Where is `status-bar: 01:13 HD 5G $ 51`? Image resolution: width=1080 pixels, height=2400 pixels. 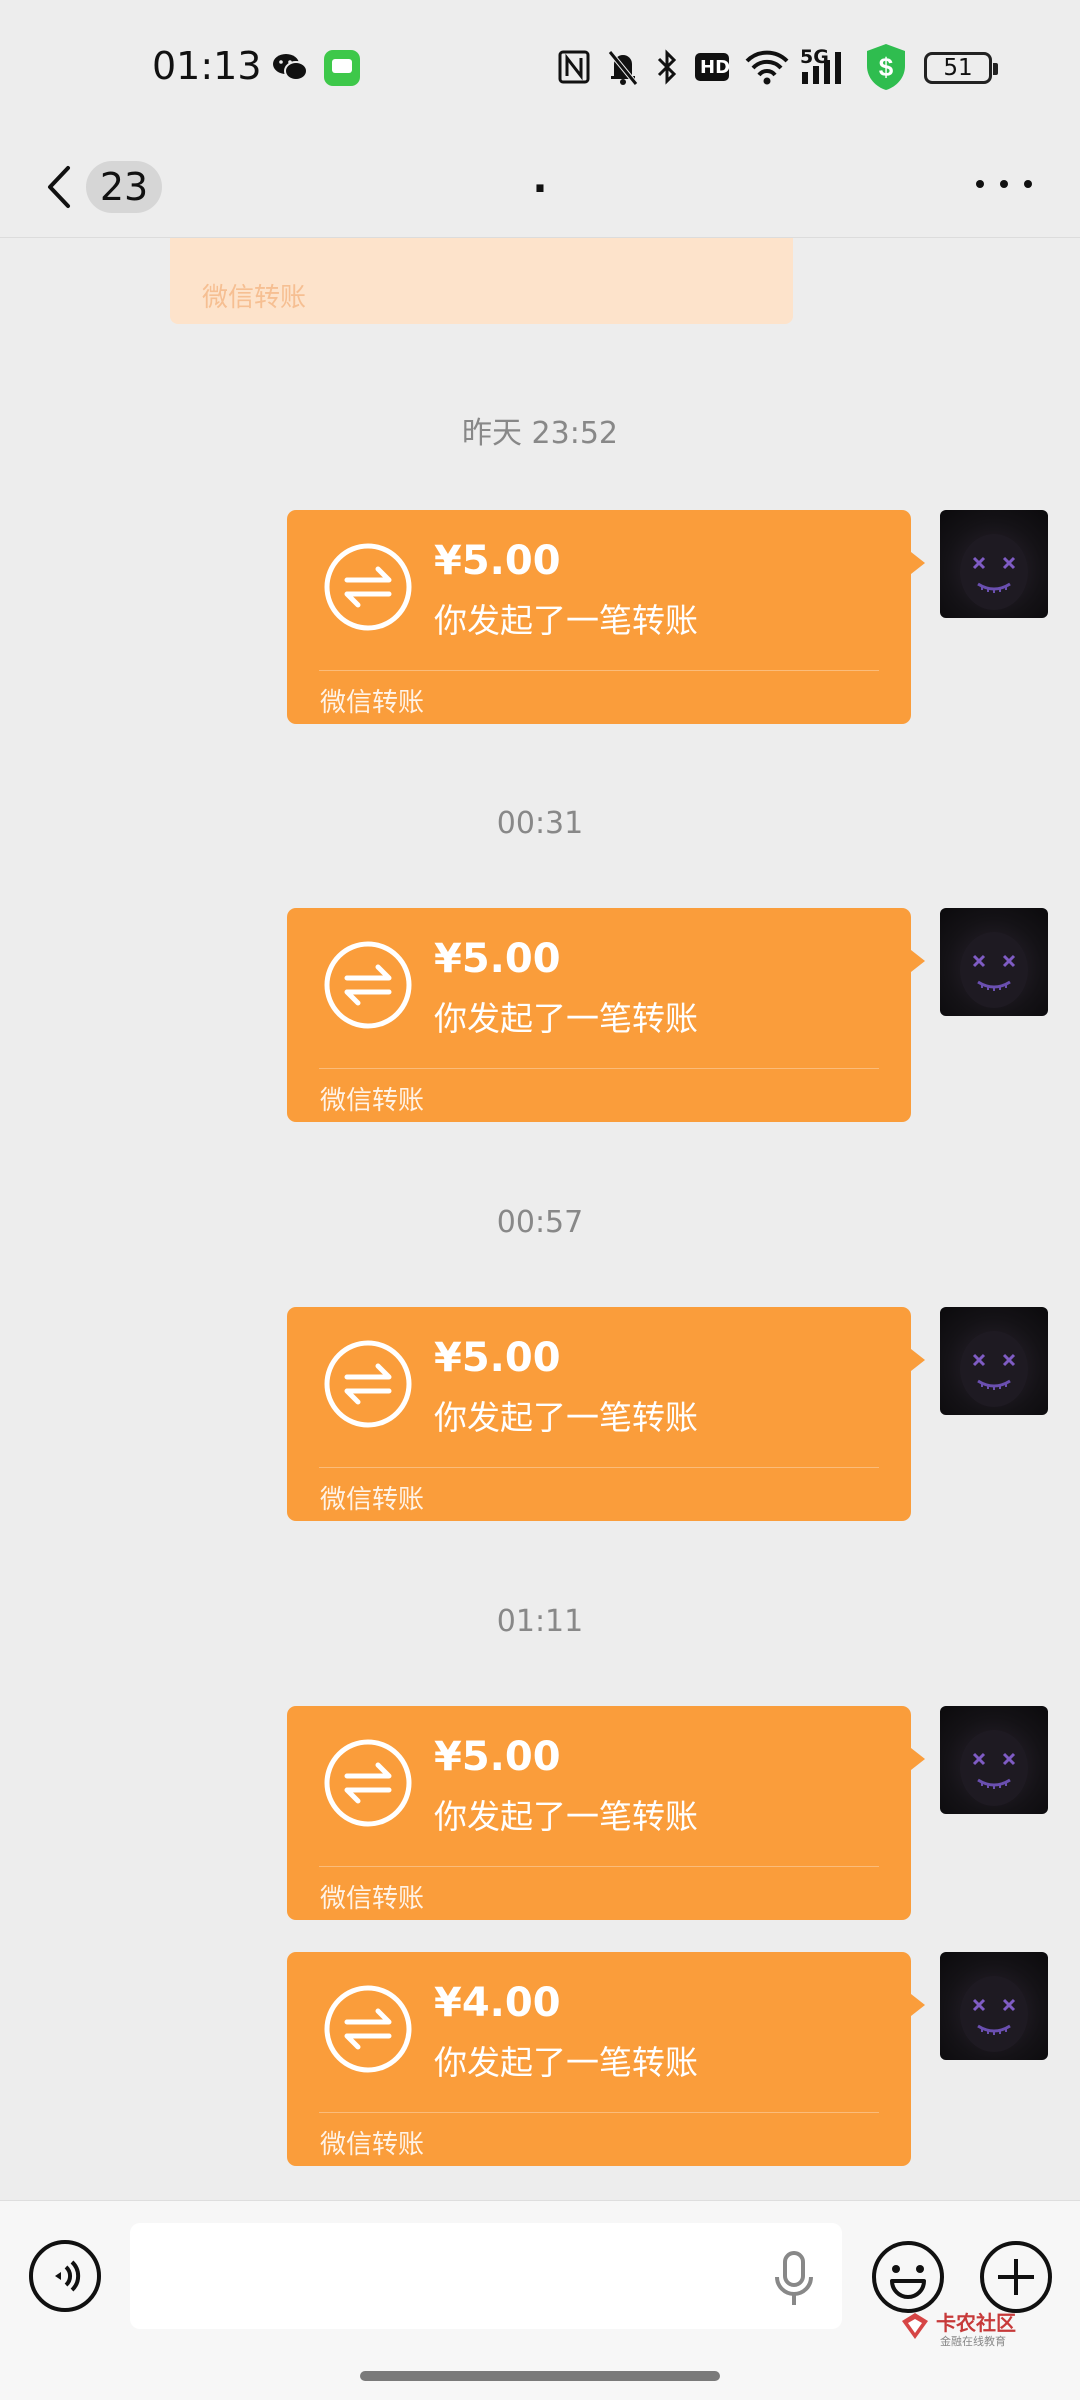 status-bar: 01:13 HD 5G $ 51 is located at coordinates (540, 65).